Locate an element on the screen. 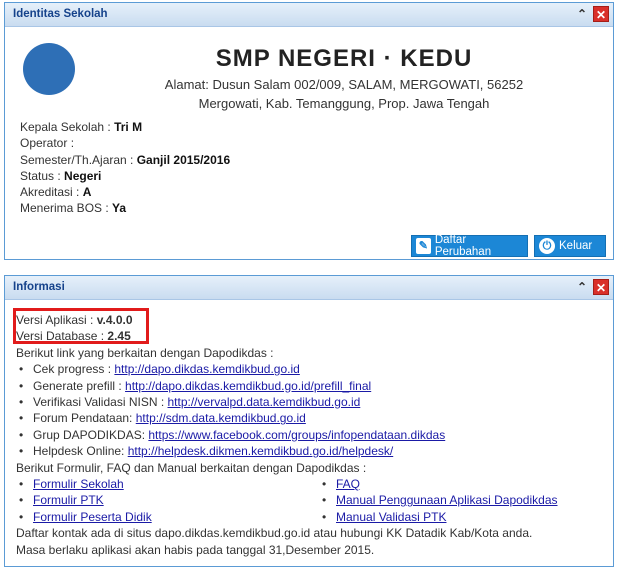 This screenshot has width=618, height=571. school-logo is located at coordinates (49, 69).